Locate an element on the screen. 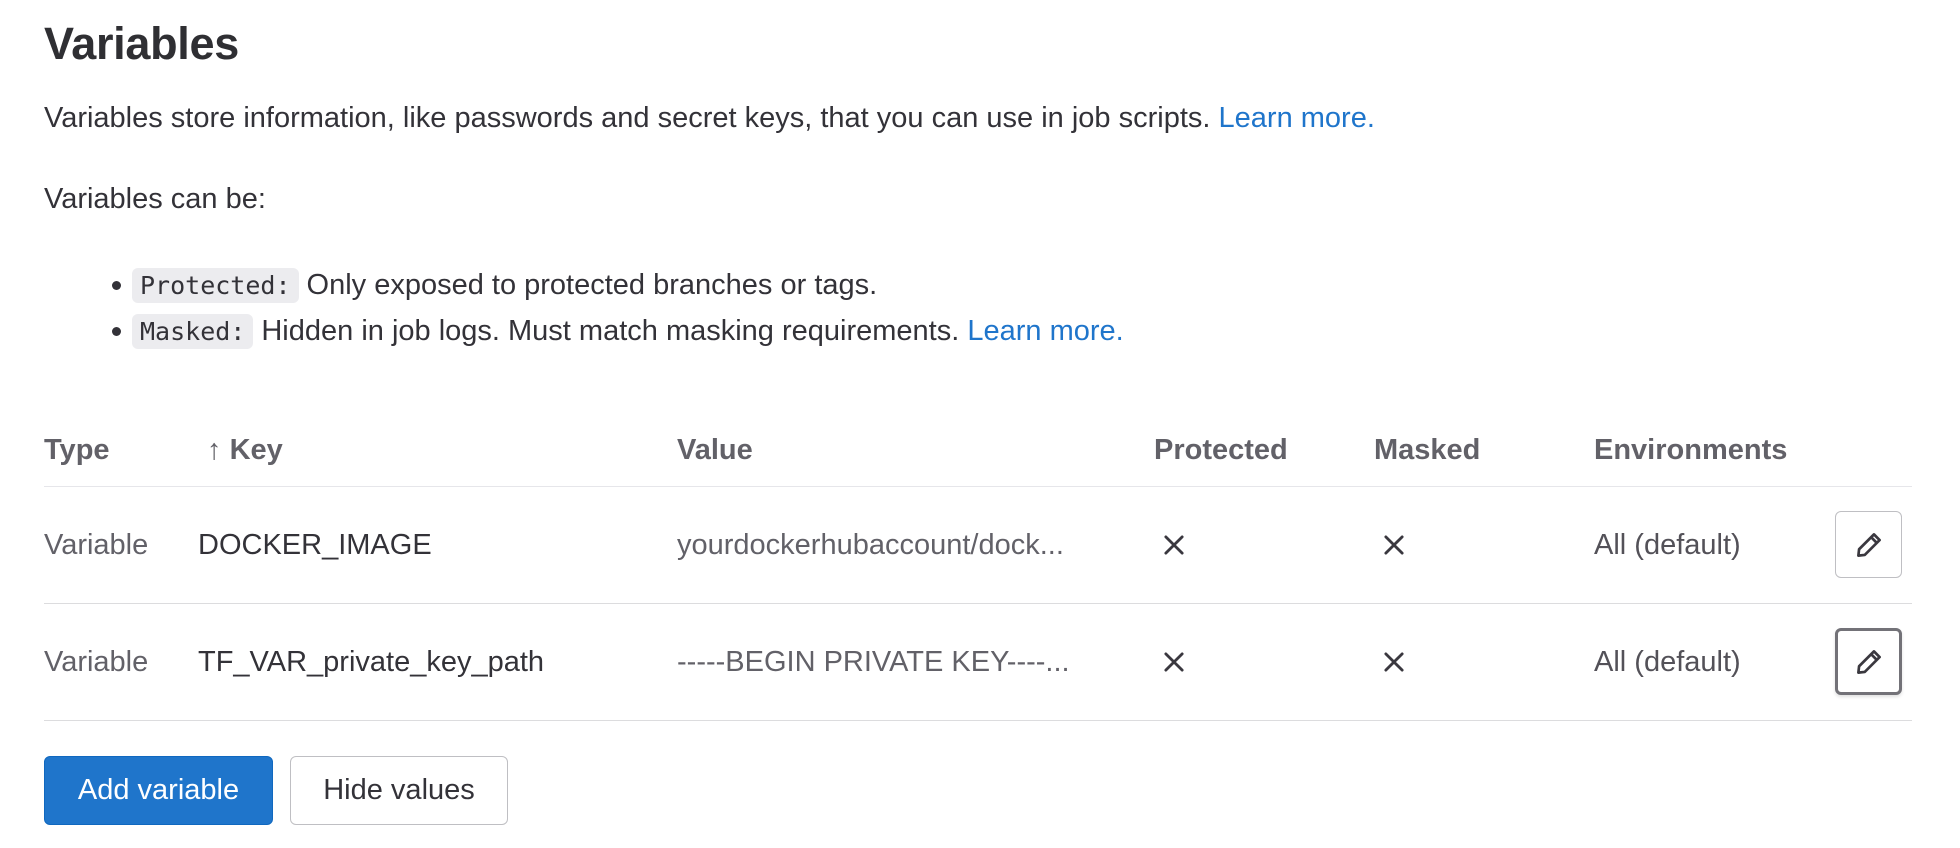 The height and width of the screenshot is (848, 1960). column-header-type: Type is located at coordinates (77, 450).